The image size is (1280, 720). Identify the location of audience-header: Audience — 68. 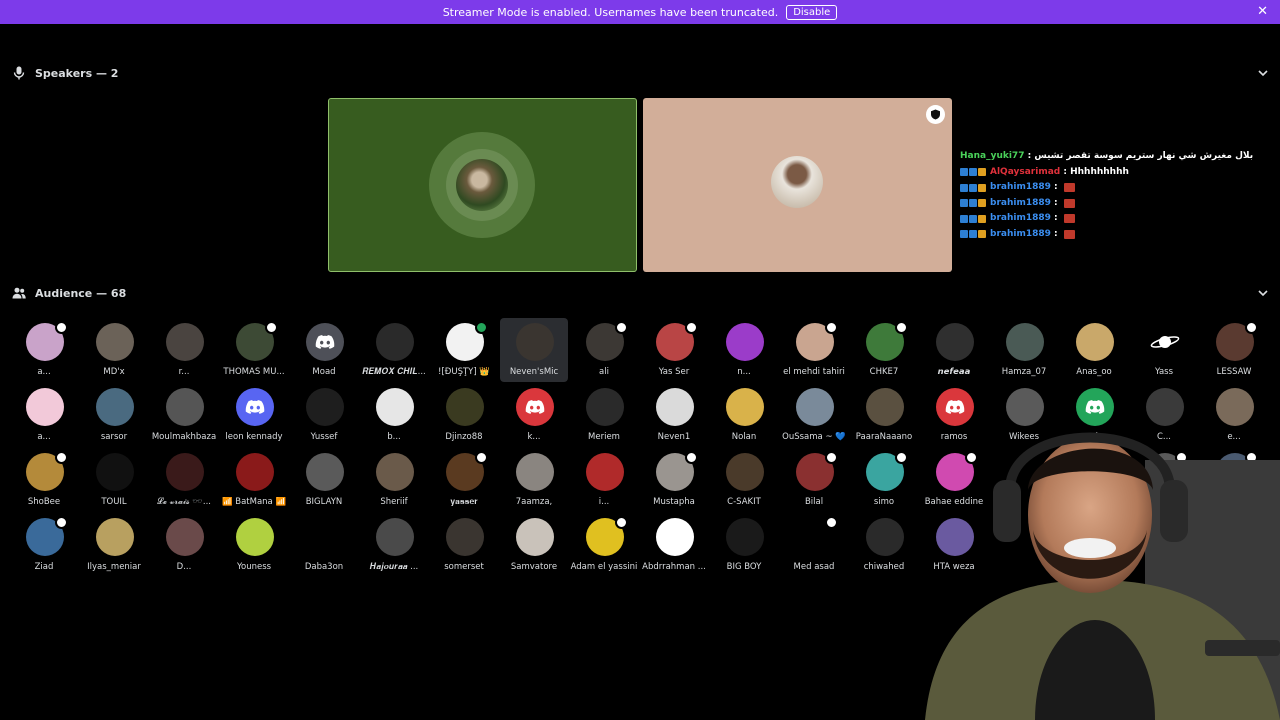
(641, 293).